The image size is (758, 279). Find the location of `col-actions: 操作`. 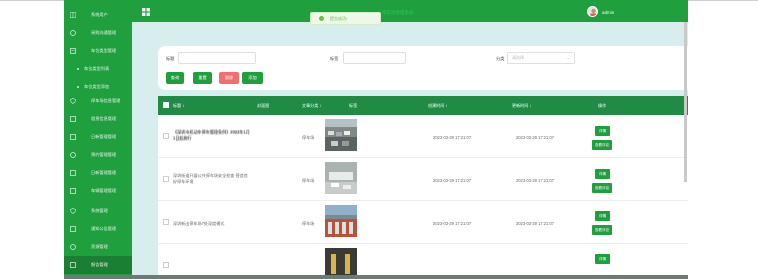

col-actions: 操作 is located at coordinates (602, 105).